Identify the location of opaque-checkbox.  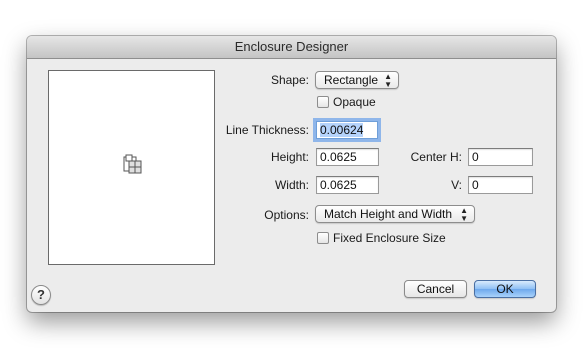
(323, 102).